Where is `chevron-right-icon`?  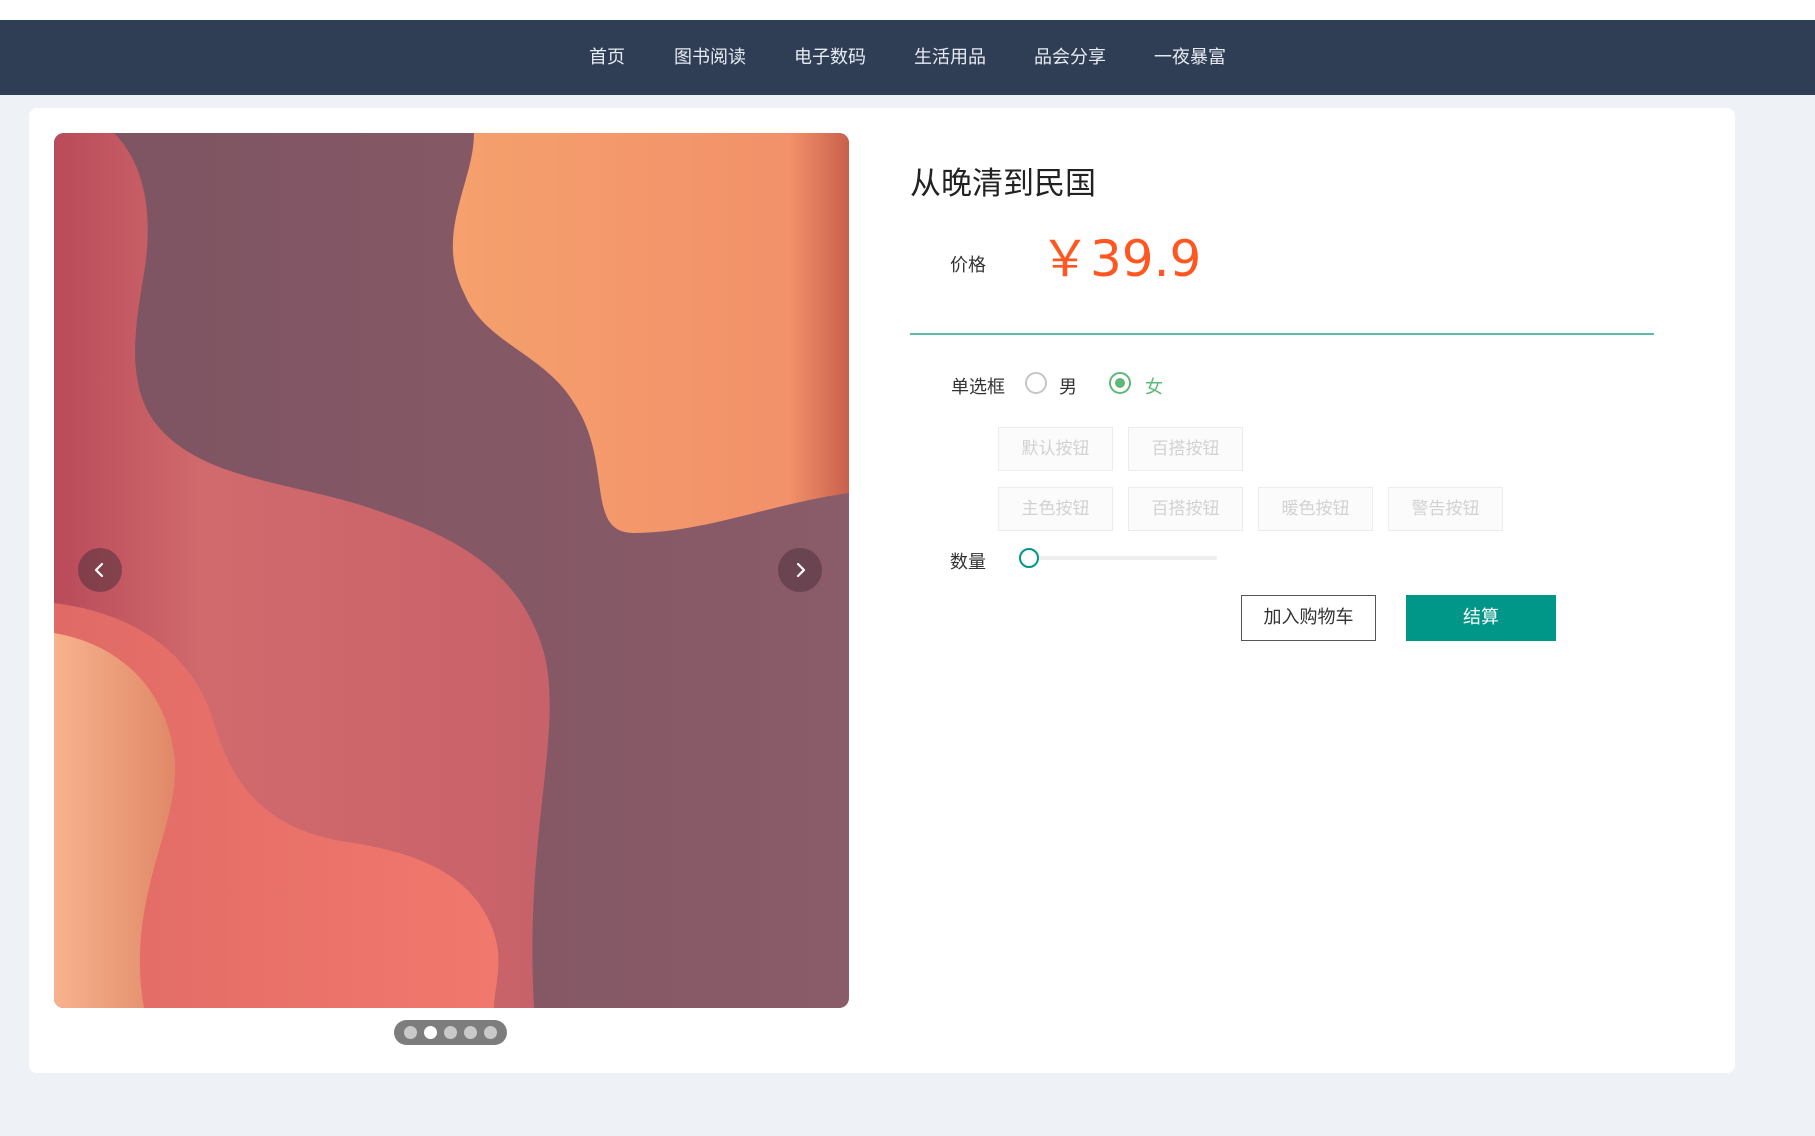
chevron-right-icon is located at coordinates (801, 570).